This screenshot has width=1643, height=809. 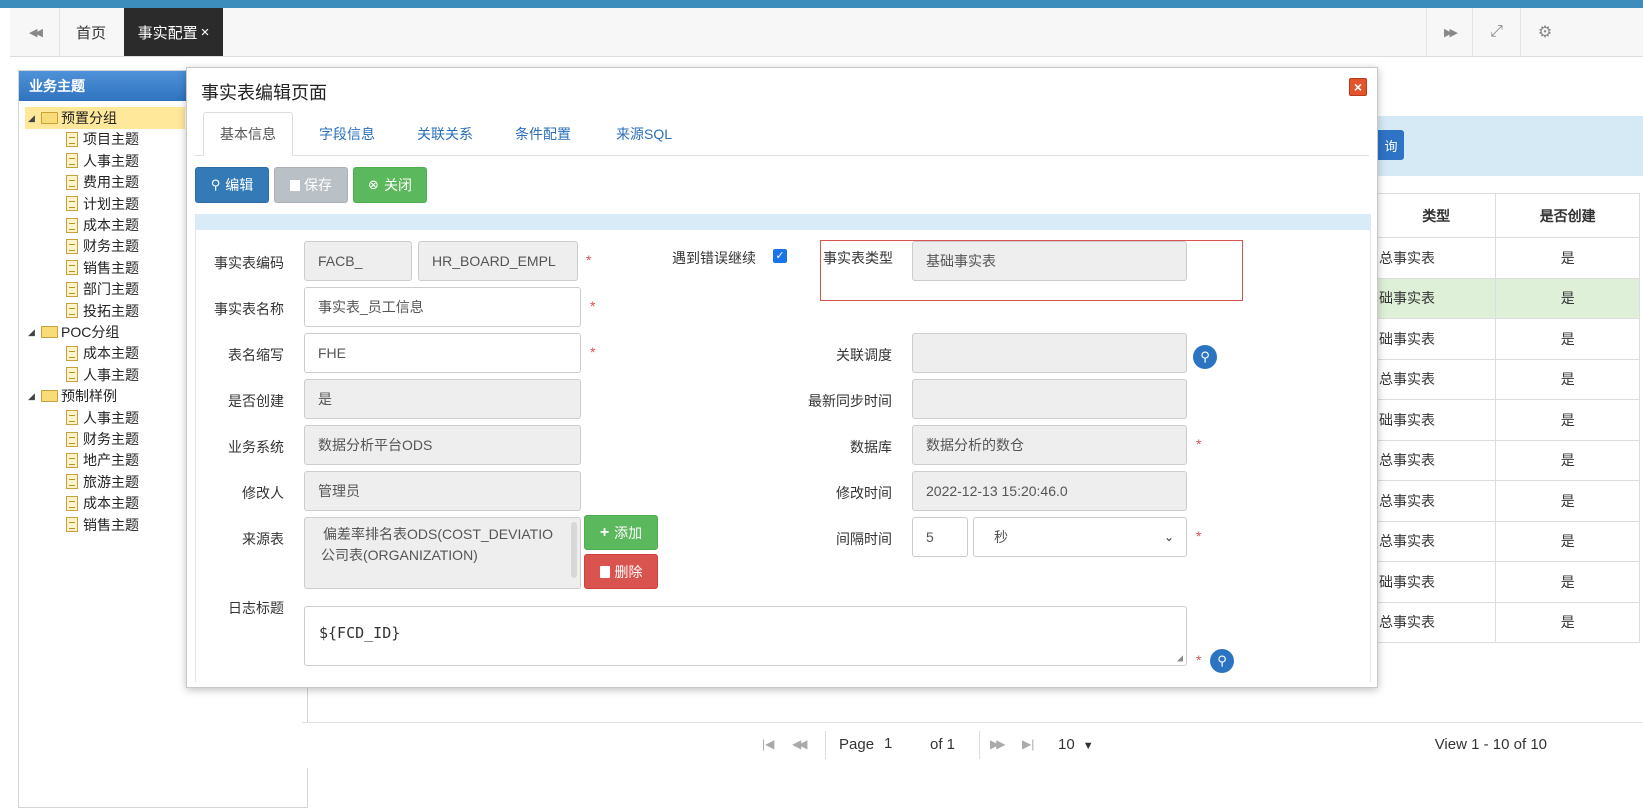 What do you see at coordinates (102, 460) in the screenshot?
I see `tree-item: 地产主题` at bounding box center [102, 460].